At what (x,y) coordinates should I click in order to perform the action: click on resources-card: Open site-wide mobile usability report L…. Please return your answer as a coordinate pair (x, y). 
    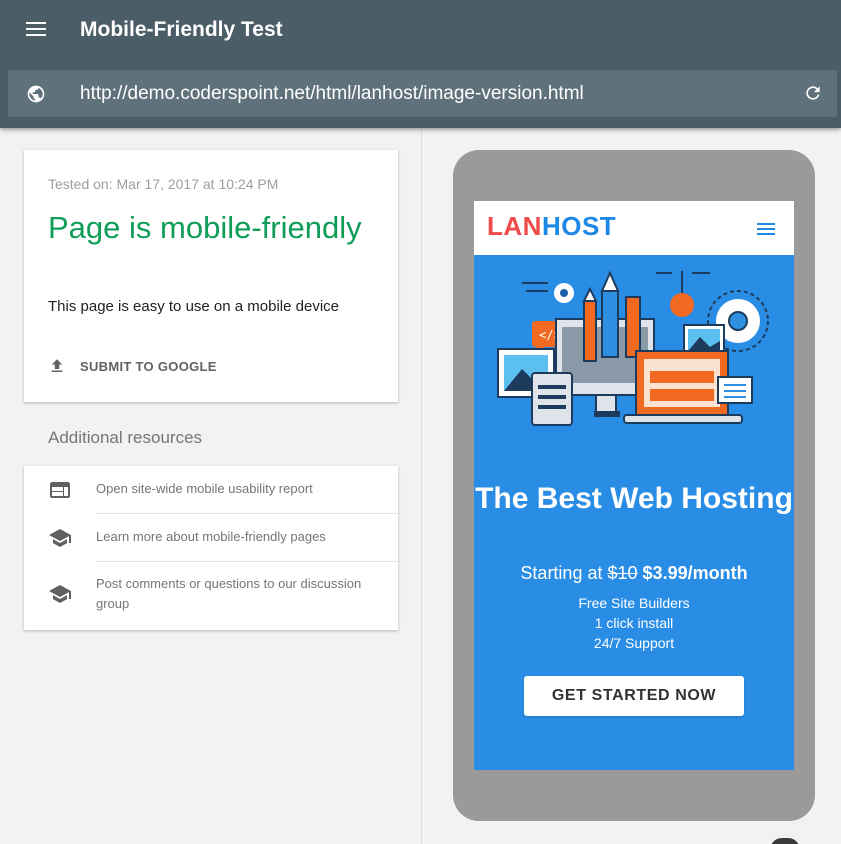
    Looking at the image, I should click on (211, 548).